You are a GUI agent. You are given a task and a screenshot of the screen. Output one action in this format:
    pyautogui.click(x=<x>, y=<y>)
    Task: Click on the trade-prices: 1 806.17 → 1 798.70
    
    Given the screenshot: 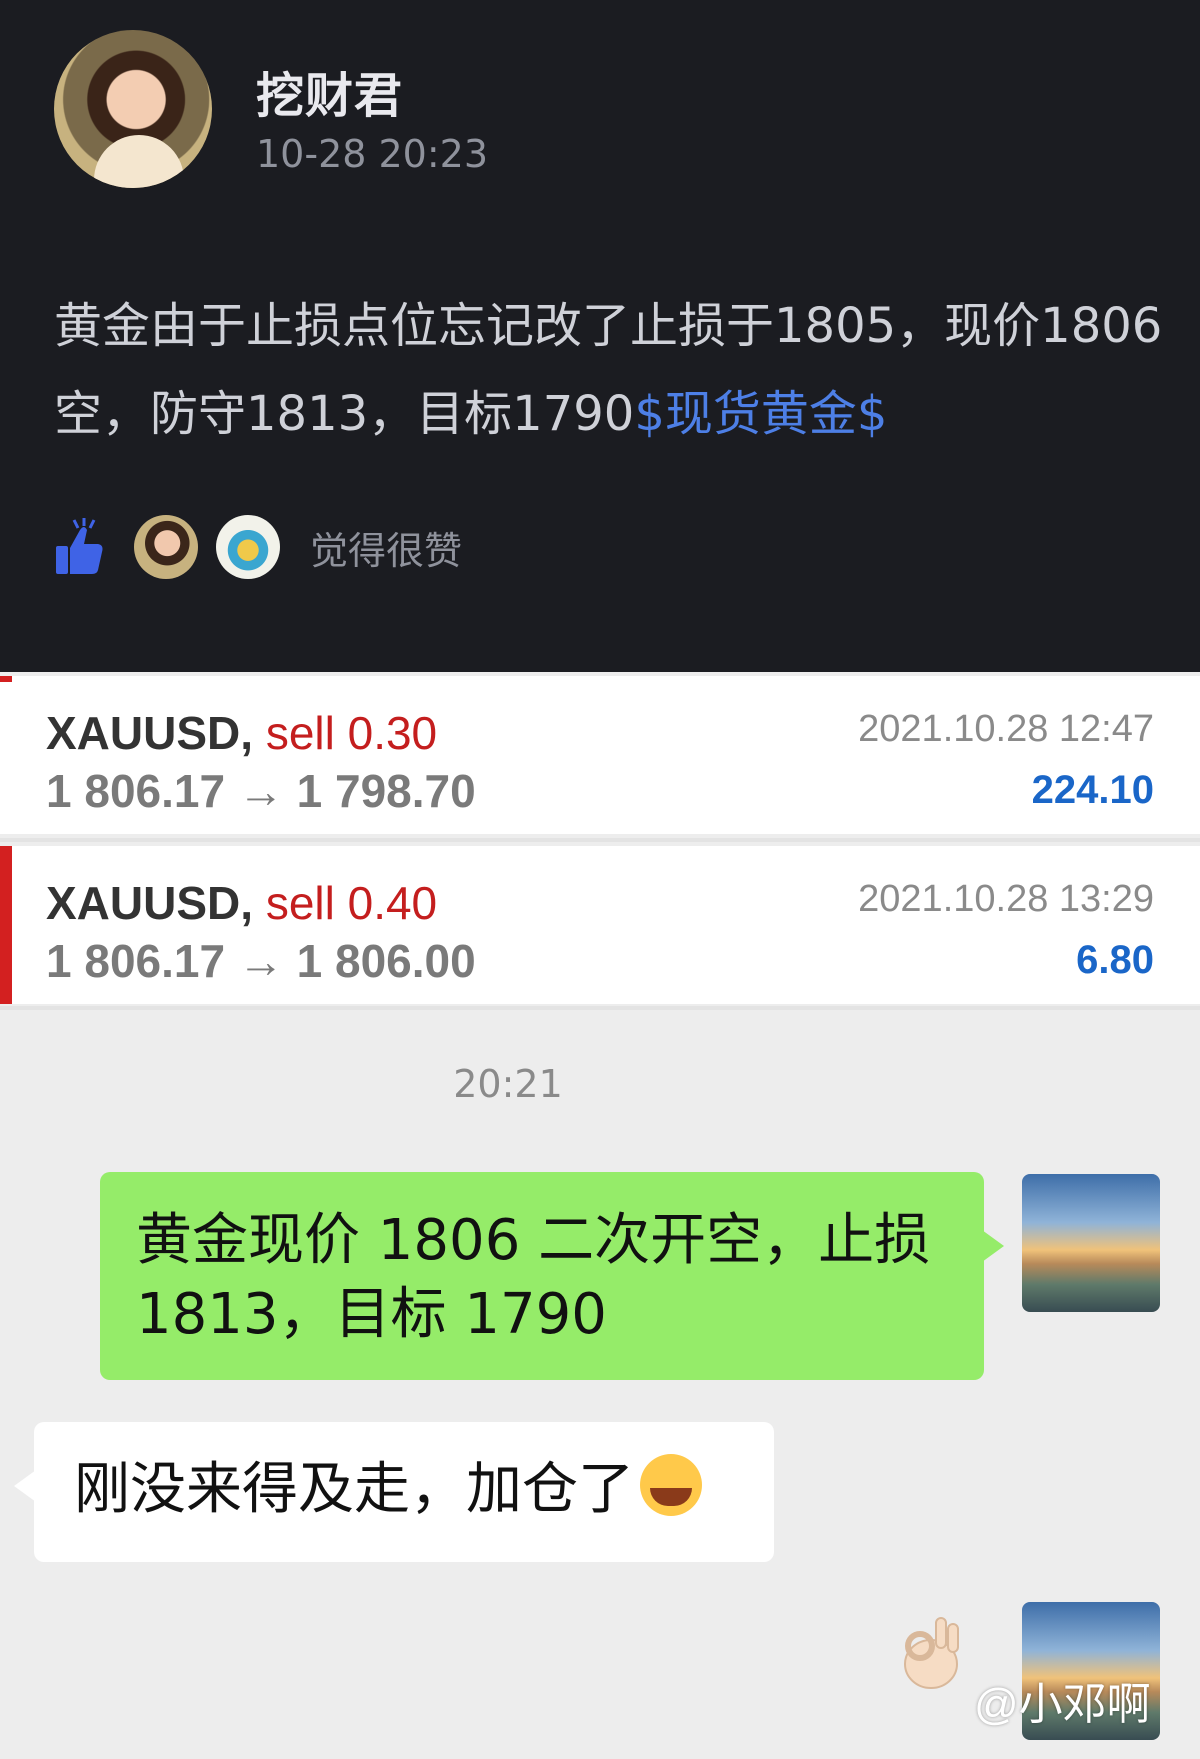 What is the action you would take?
    pyautogui.click(x=261, y=791)
    